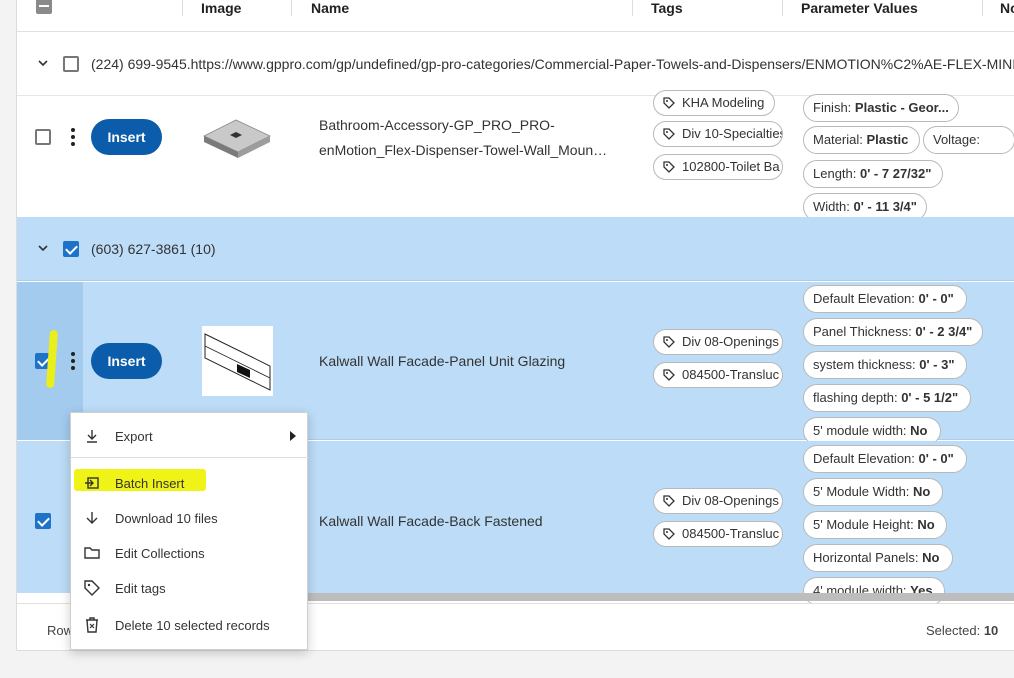 The height and width of the screenshot is (678, 1014). What do you see at coordinates (667, 16) in the screenshot?
I see `column-header-tags: Tags` at bounding box center [667, 16].